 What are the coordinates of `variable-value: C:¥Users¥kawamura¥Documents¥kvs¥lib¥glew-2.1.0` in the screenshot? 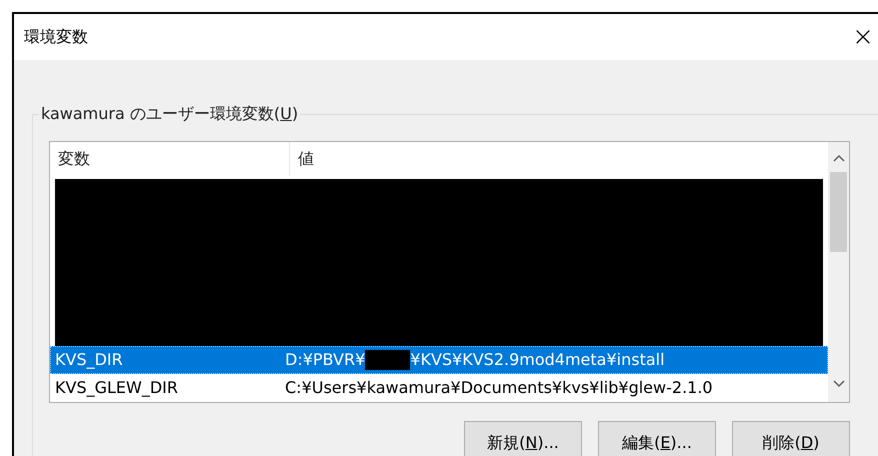 It's located at (499, 388).